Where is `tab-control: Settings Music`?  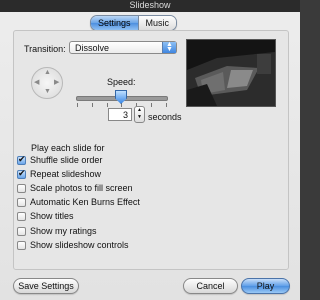 tab-control: Settings Music is located at coordinates (134, 23).